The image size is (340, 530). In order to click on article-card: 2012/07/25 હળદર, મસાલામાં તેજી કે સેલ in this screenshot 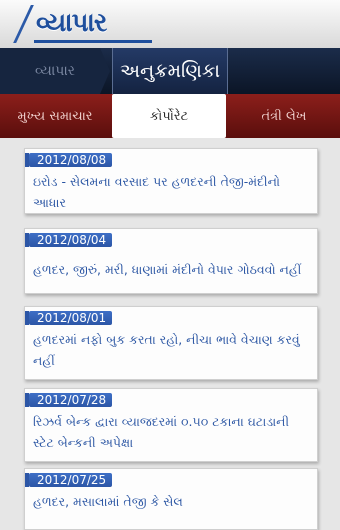, I will do `click(171, 499)`.